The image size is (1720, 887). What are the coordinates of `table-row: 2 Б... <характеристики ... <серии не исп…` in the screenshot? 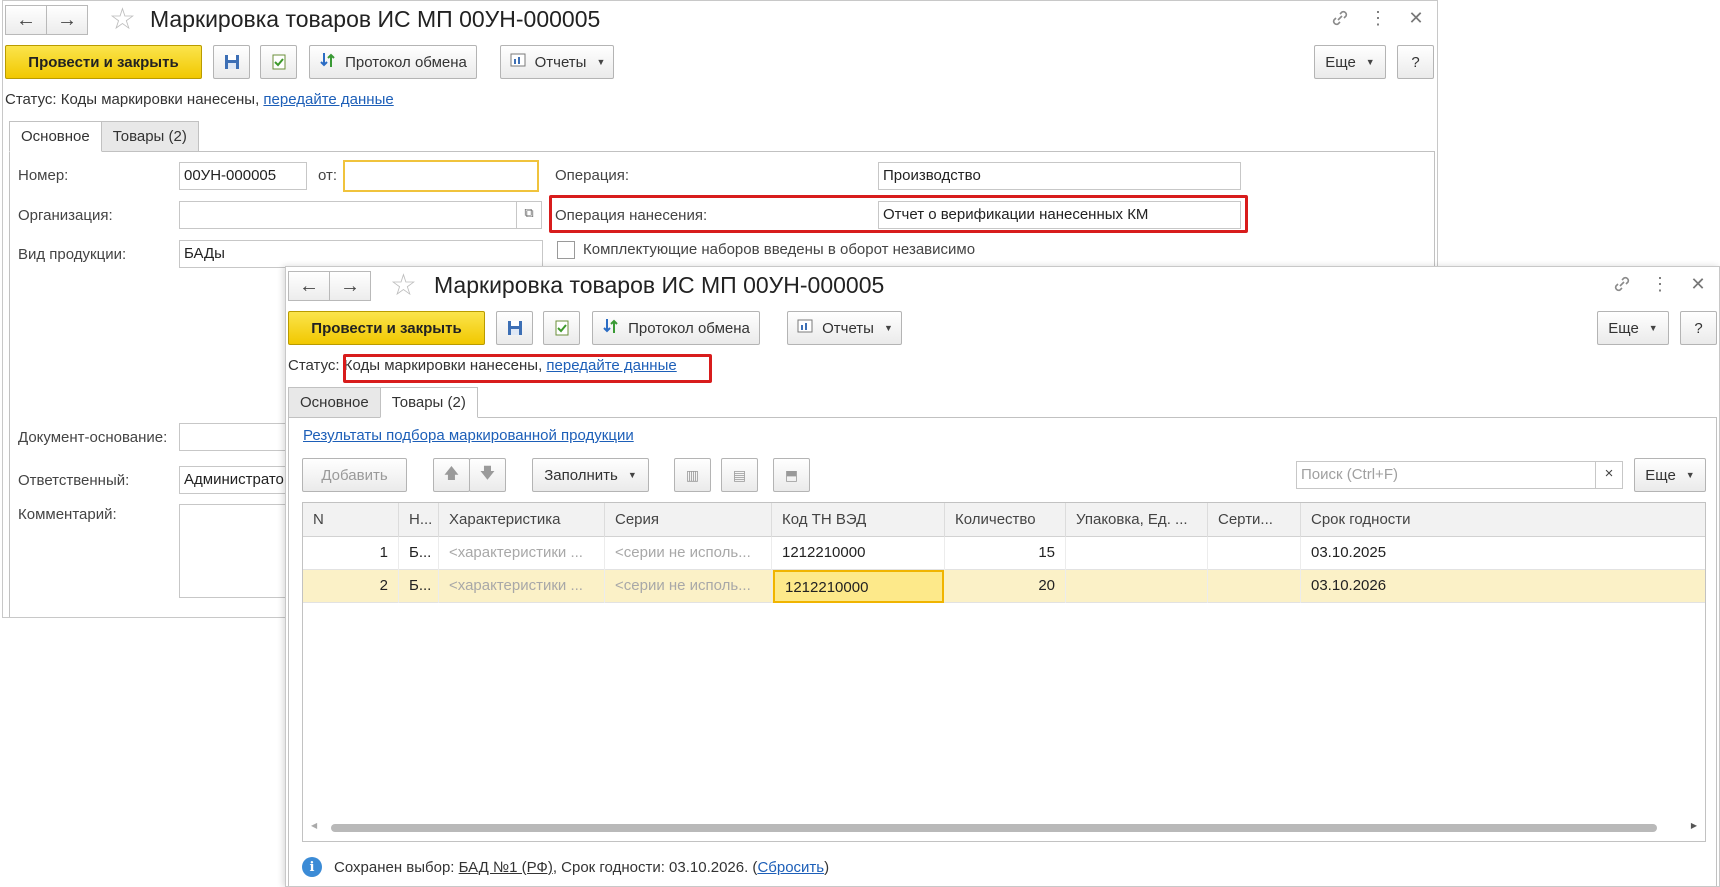 It's located at (1004, 586).